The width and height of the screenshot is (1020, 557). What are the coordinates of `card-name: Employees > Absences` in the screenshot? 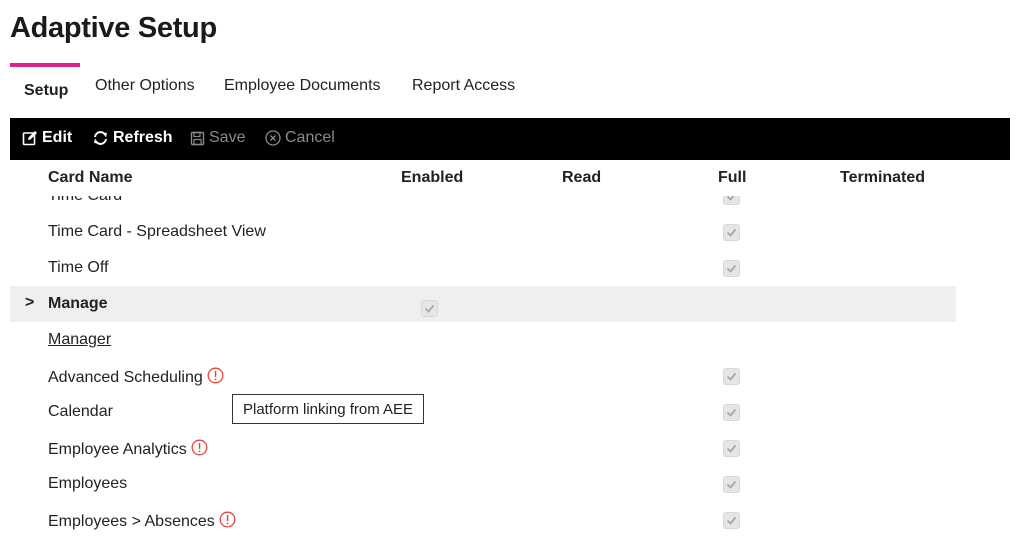 It's located at (142, 522).